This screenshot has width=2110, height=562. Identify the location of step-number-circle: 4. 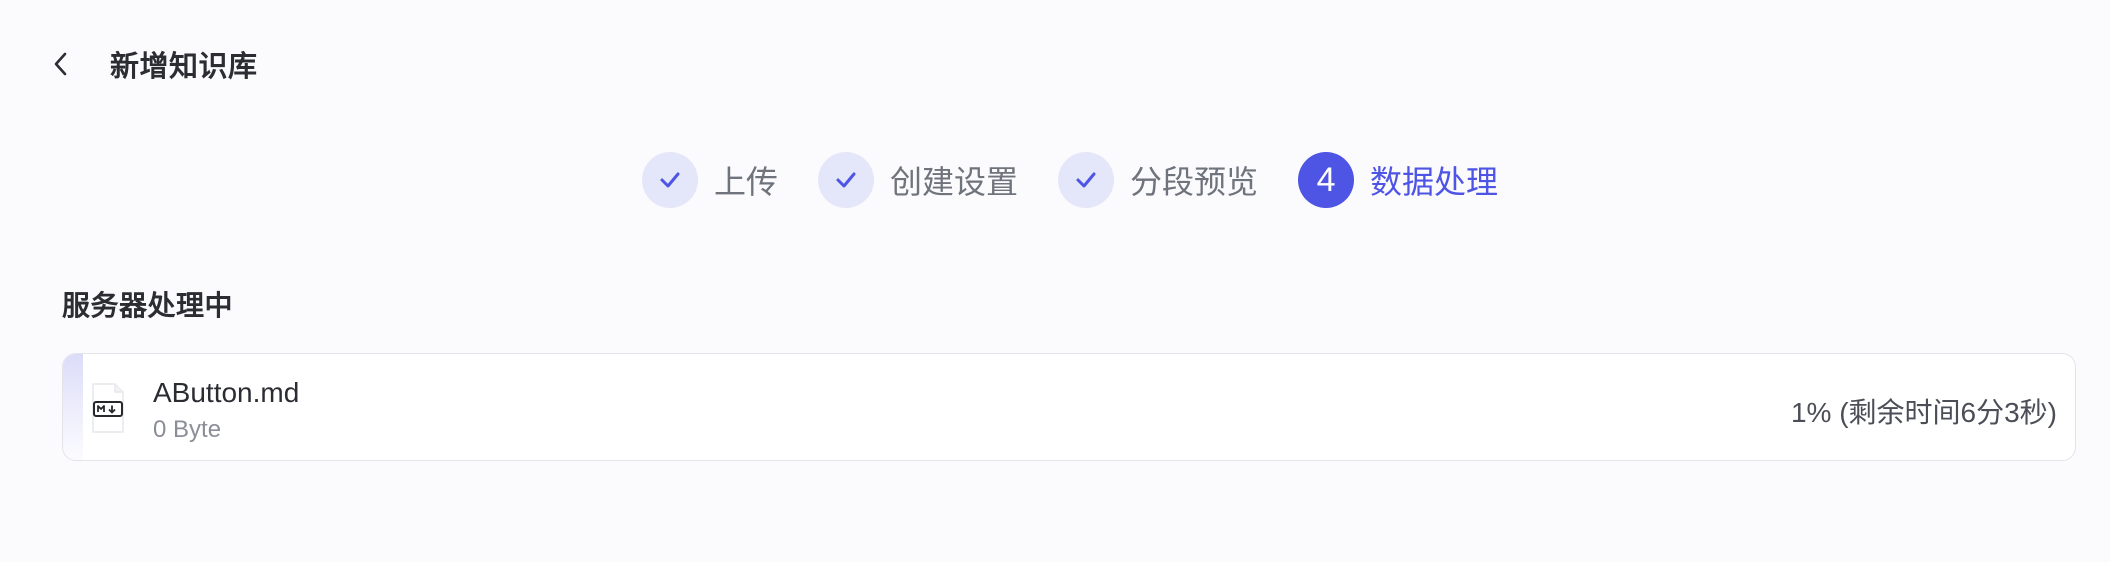
(1326, 180).